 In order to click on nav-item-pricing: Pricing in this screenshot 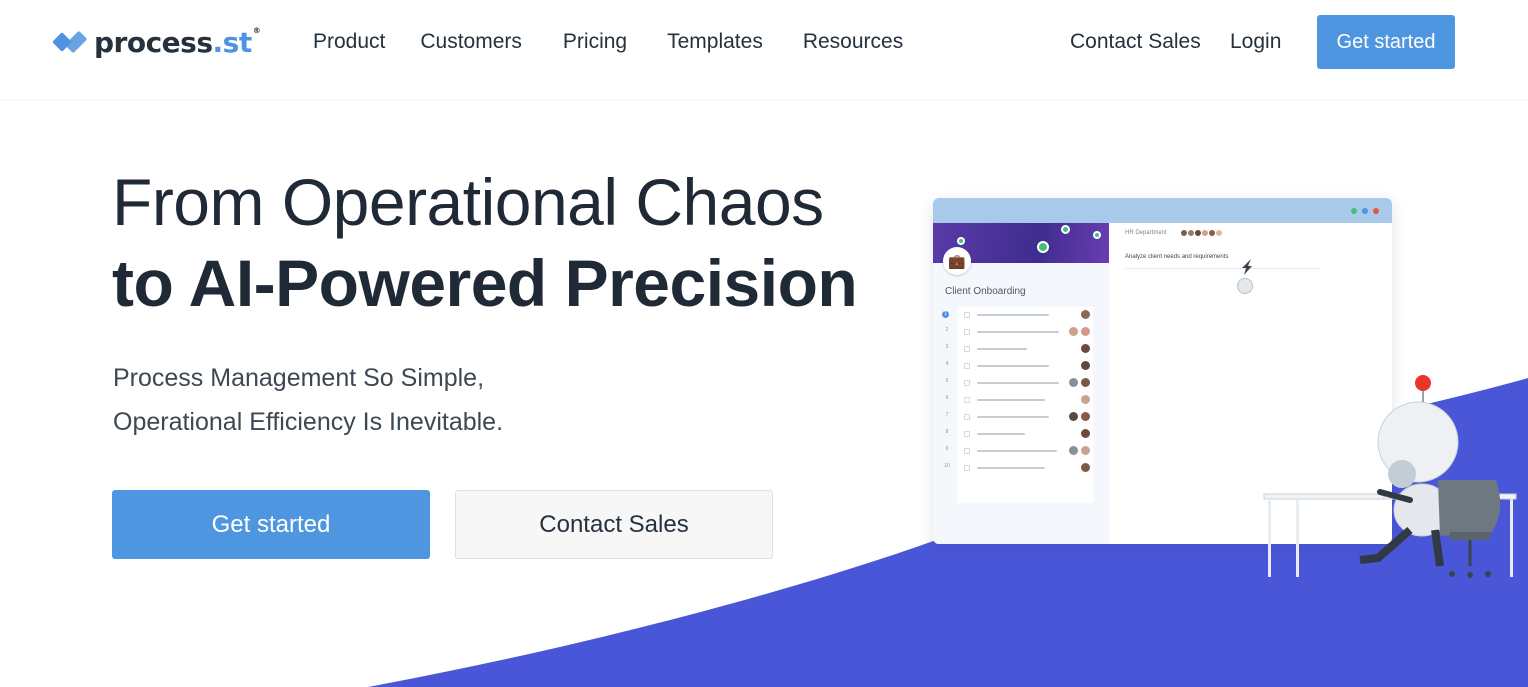, I will do `click(595, 42)`.